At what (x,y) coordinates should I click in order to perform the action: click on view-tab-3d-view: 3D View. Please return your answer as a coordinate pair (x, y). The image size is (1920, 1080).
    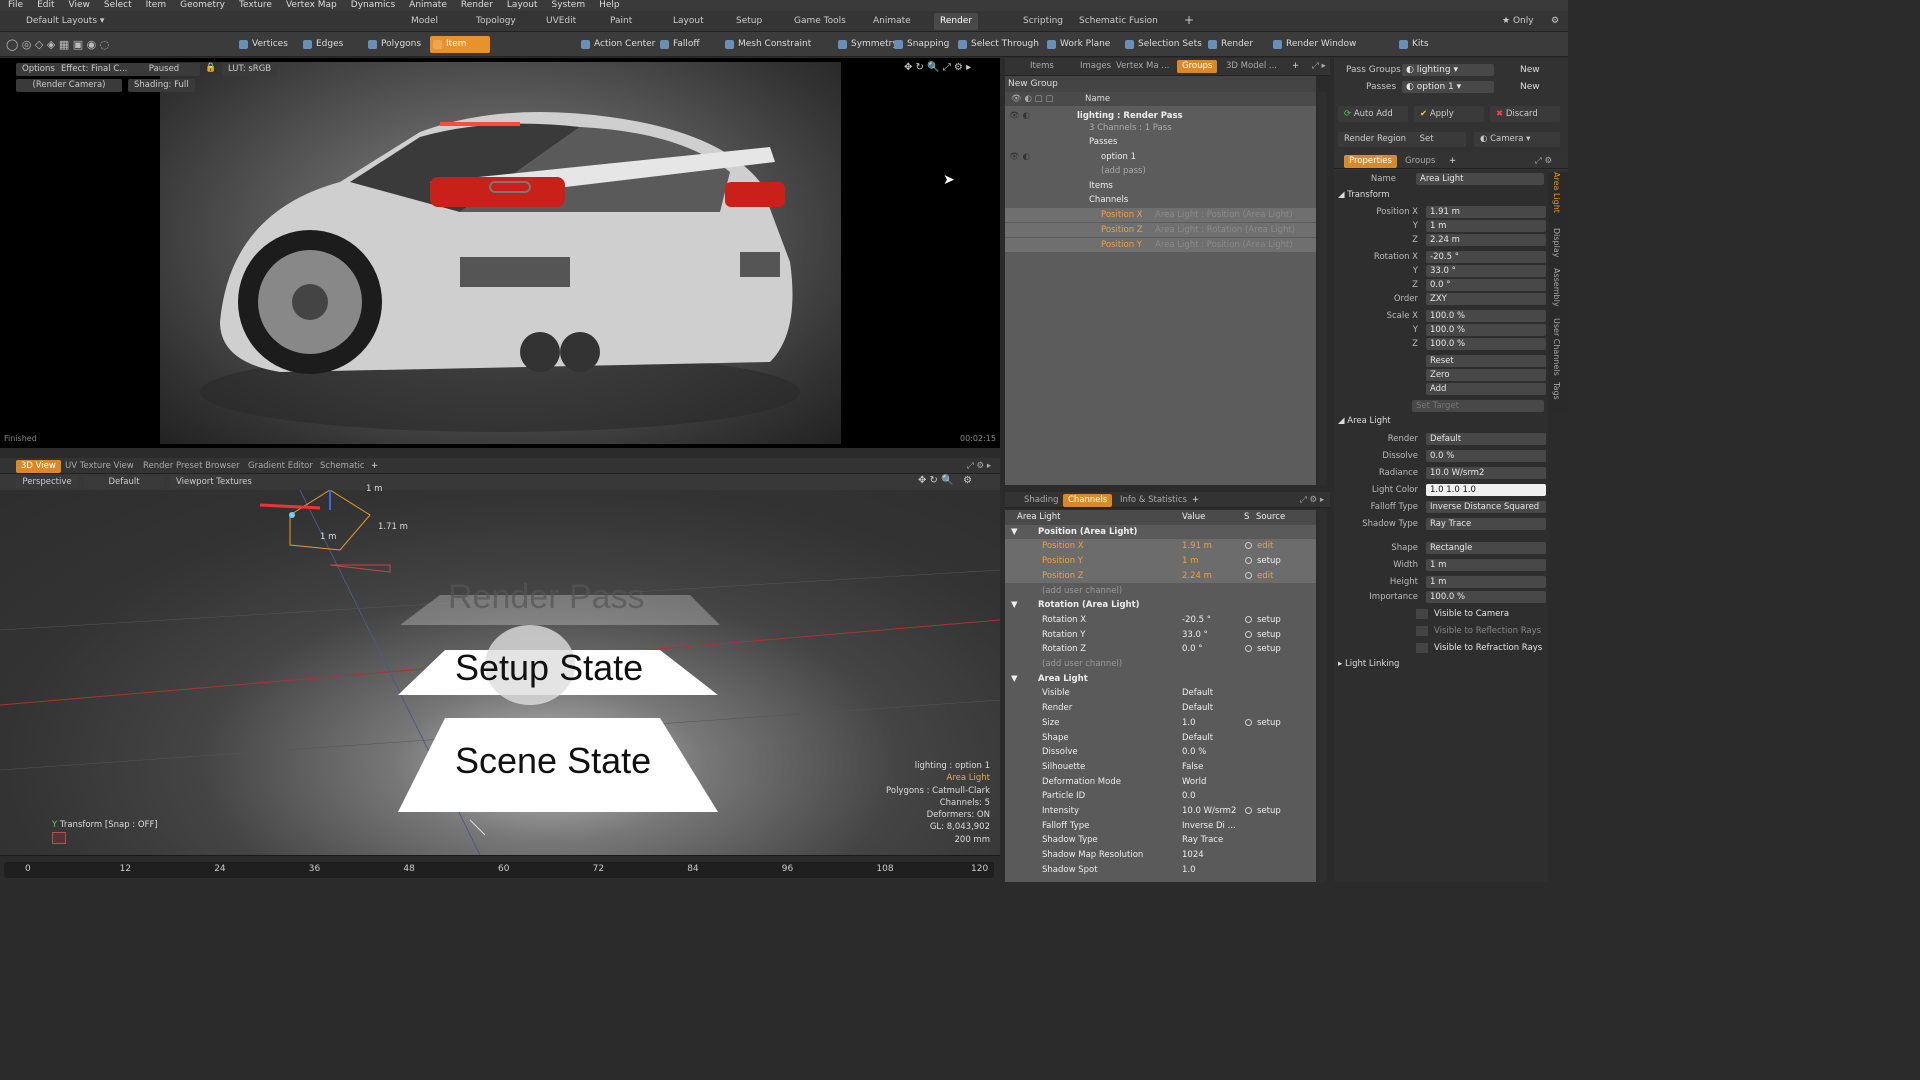
    Looking at the image, I should click on (38, 466).